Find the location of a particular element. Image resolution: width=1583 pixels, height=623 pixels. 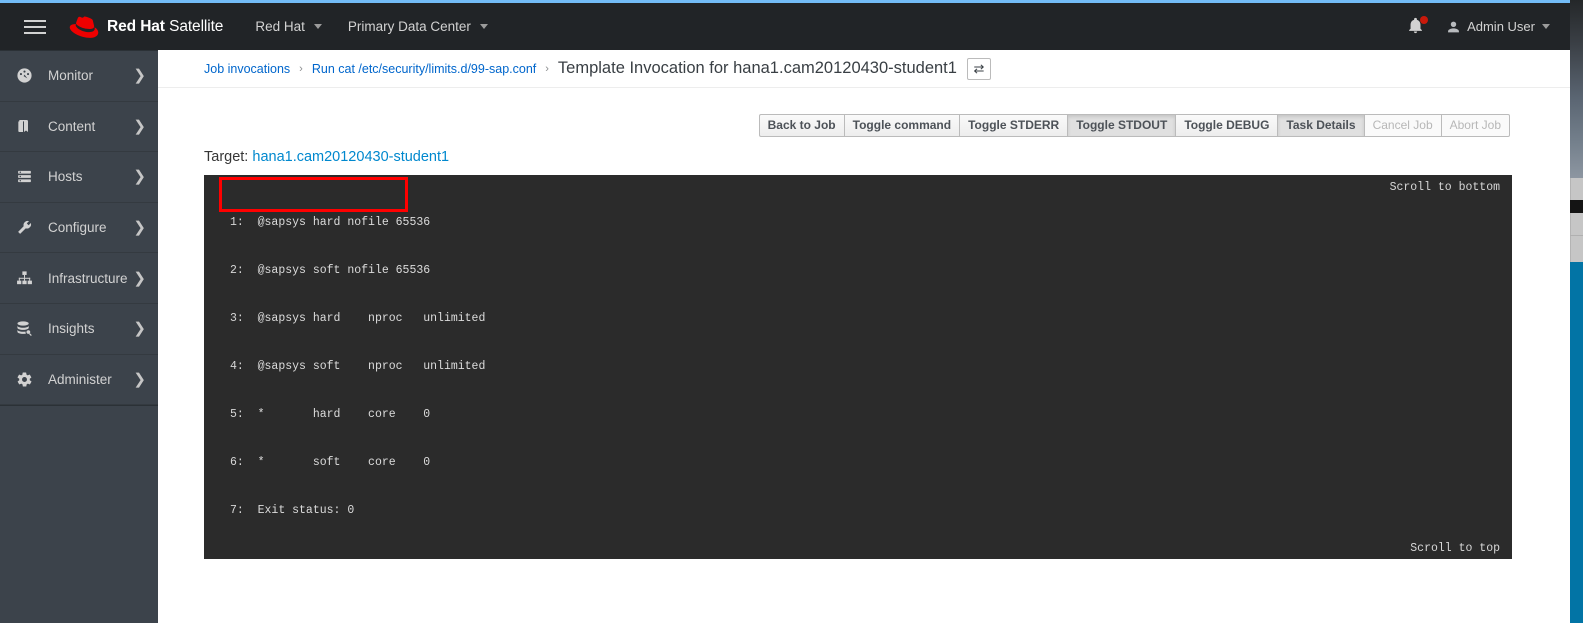

console-line: 3: @sapsys hard nproc unlimited is located at coordinates (871, 319).